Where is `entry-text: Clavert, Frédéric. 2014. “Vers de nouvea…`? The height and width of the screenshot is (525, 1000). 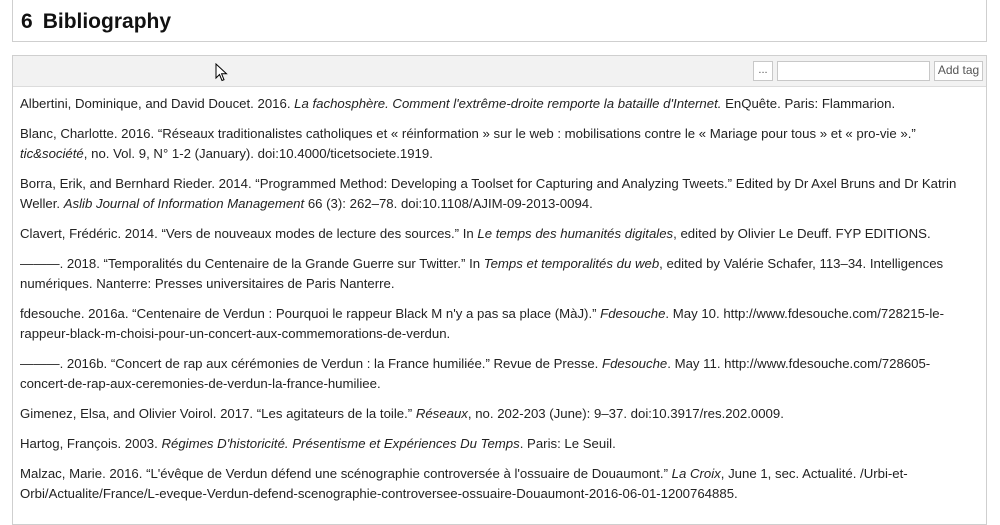 entry-text: Clavert, Frédéric. 2014. “Vers de nouvea… is located at coordinates (249, 233).